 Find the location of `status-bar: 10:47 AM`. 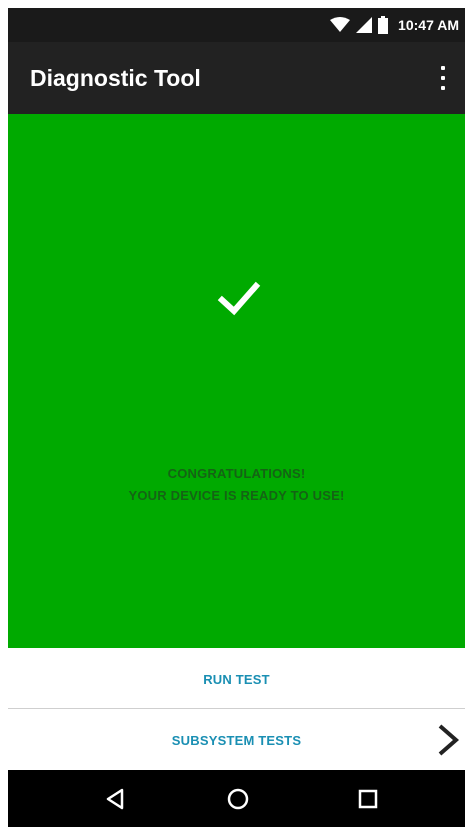

status-bar: 10:47 AM is located at coordinates (236, 25).